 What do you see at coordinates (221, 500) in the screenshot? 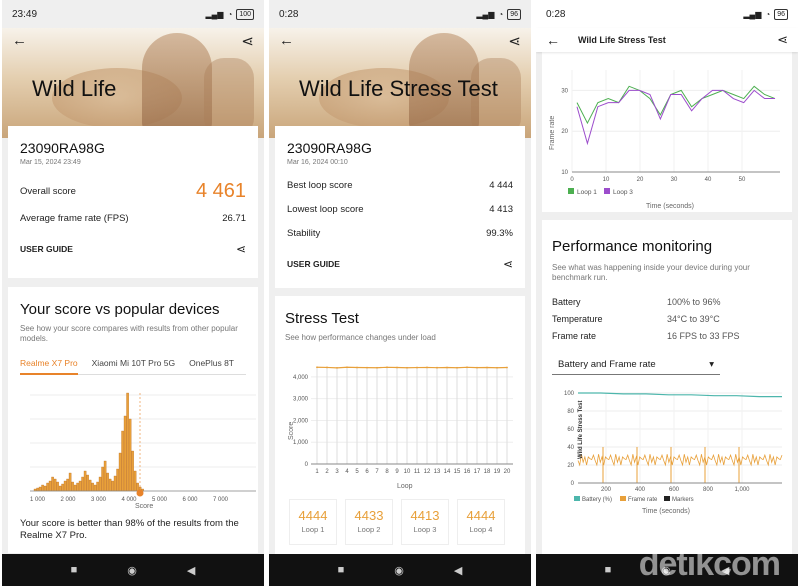
I see `histogram-tick-label: 7 000` at bounding box center [221, 500].